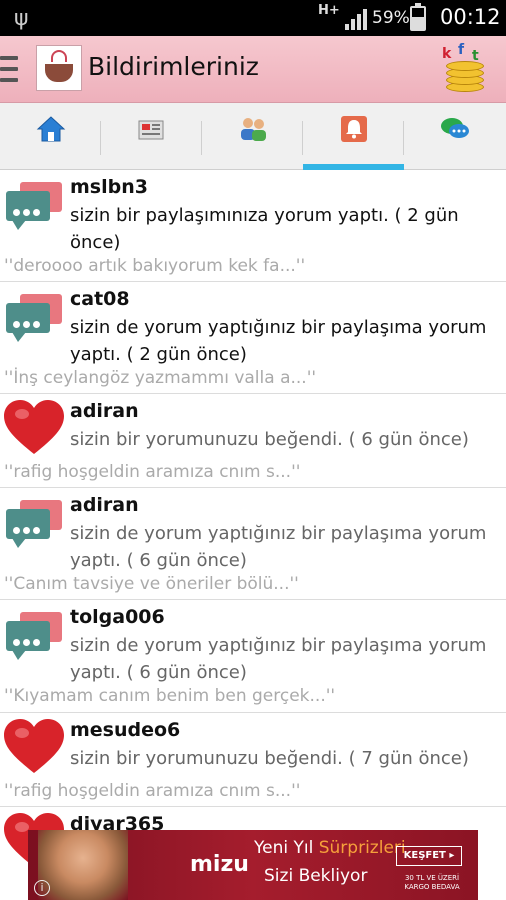  What do you see at coordinates (329, 10) in the screenshot?
I see `network-type: H+` at bounding box center [329, 10].